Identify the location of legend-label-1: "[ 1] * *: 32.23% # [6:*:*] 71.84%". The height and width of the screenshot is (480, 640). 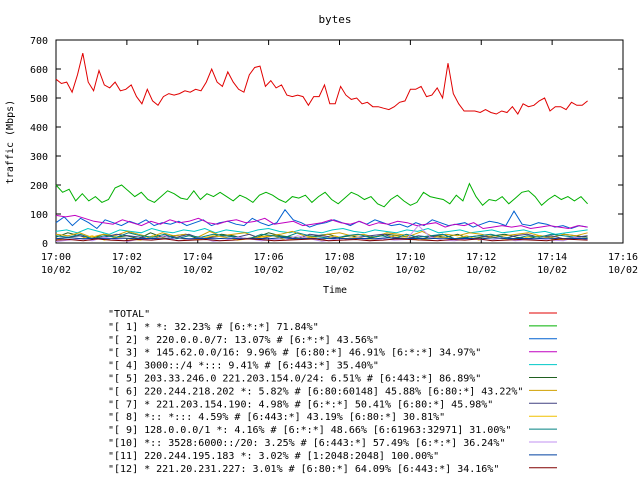
(213, 327).